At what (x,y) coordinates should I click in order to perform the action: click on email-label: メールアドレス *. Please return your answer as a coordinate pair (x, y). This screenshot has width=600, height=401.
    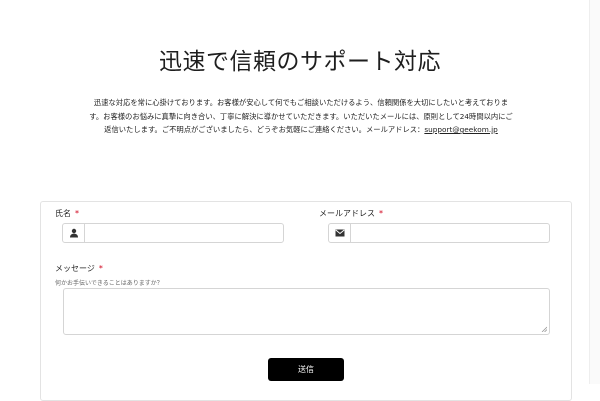
    Looking at the image, I should click on (351, 213).